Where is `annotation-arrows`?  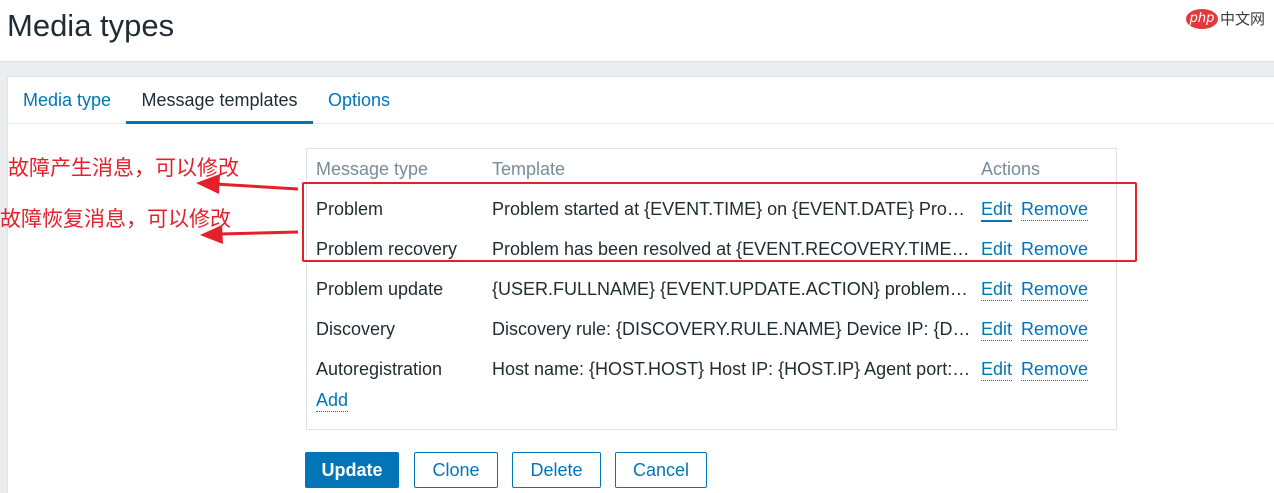 annotation-arrows is located at coordinates (247, 209).